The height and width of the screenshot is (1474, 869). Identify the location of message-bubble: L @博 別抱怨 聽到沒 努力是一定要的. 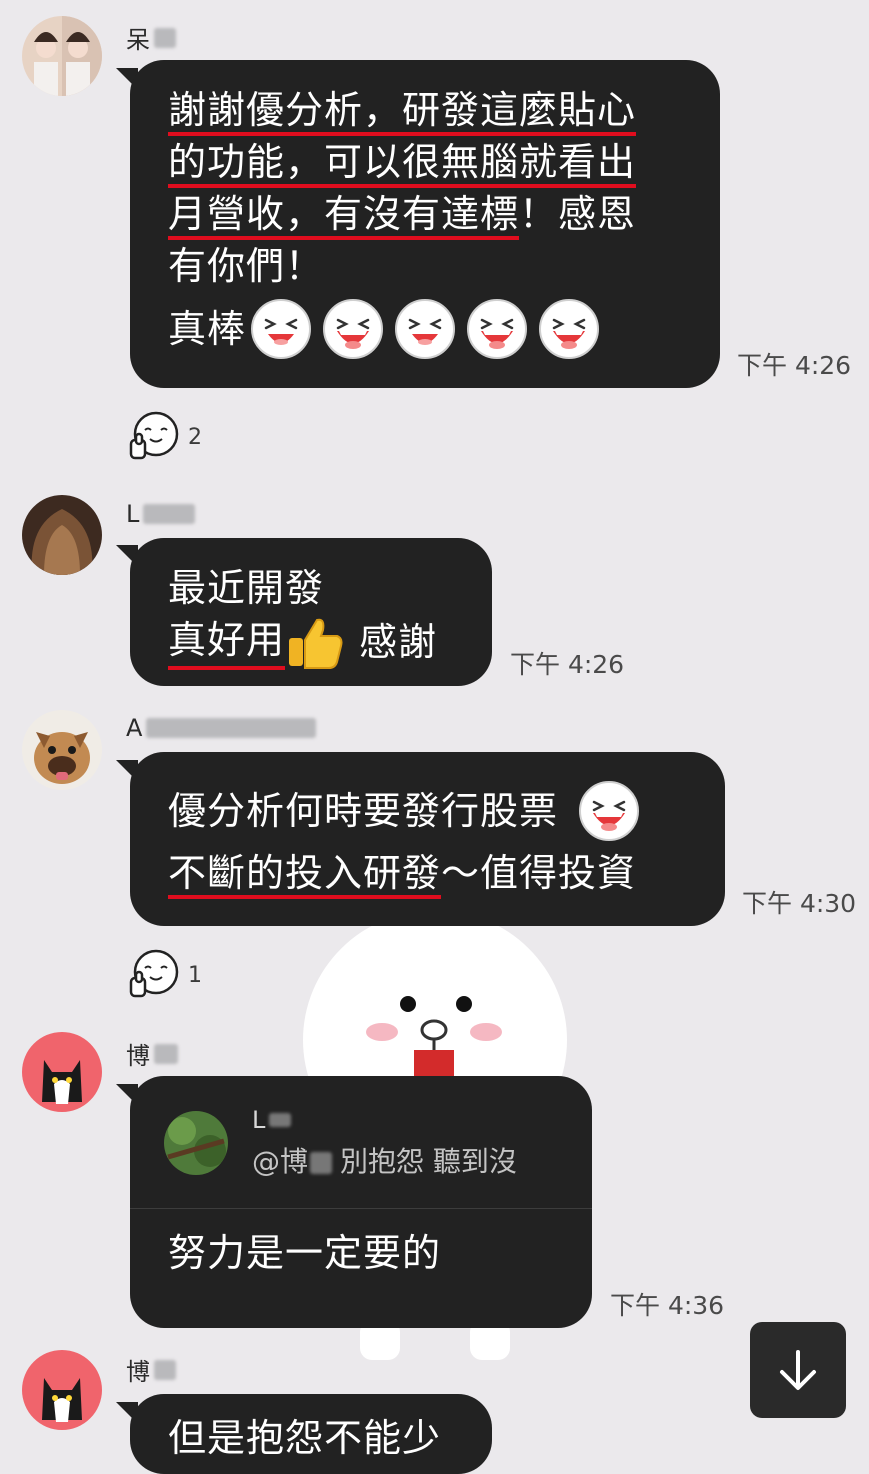
(361, 1202).